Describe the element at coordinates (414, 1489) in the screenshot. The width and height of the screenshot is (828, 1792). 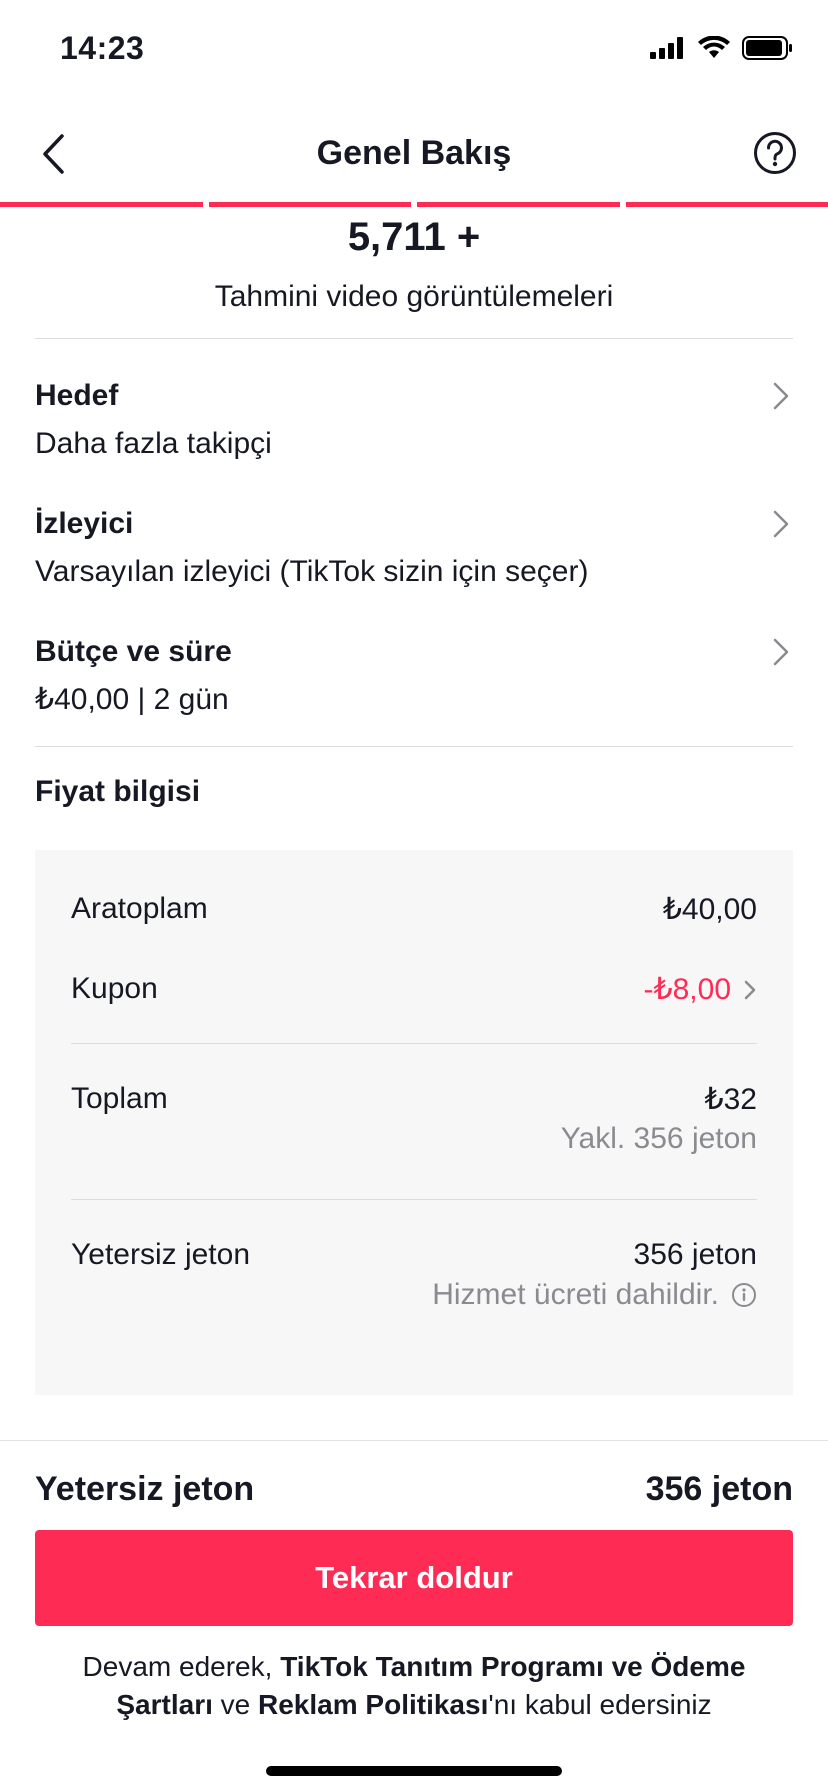
I see `footer-summary: Yetersiz jeton 356 jeton` at that location.